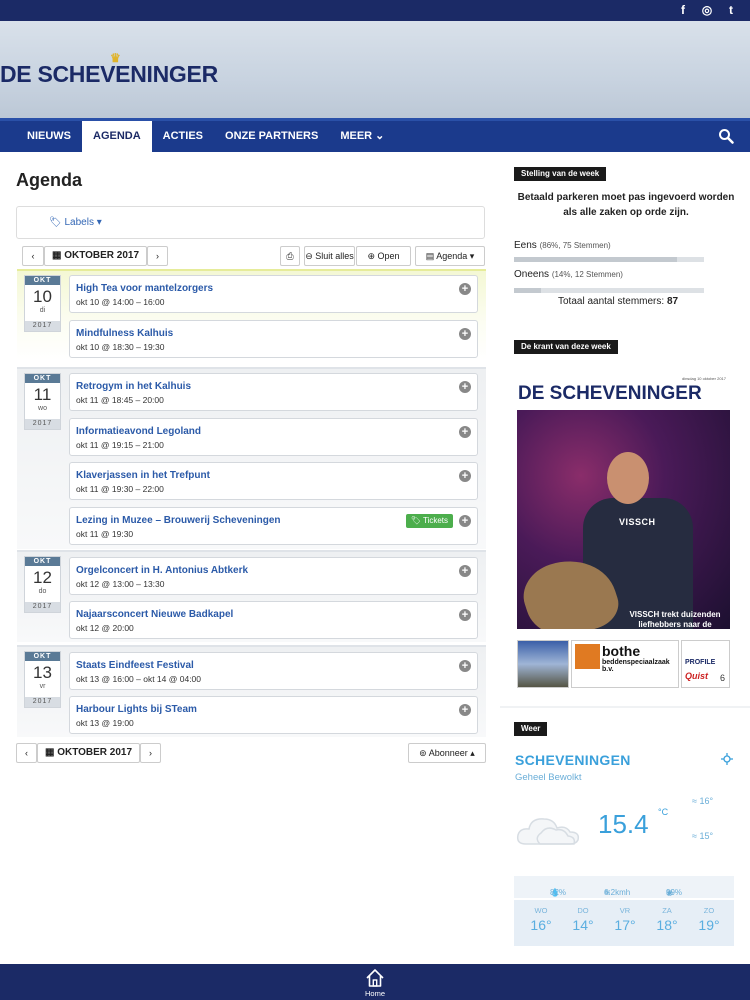  I want to click on date-day: 10, so click(42, 296).